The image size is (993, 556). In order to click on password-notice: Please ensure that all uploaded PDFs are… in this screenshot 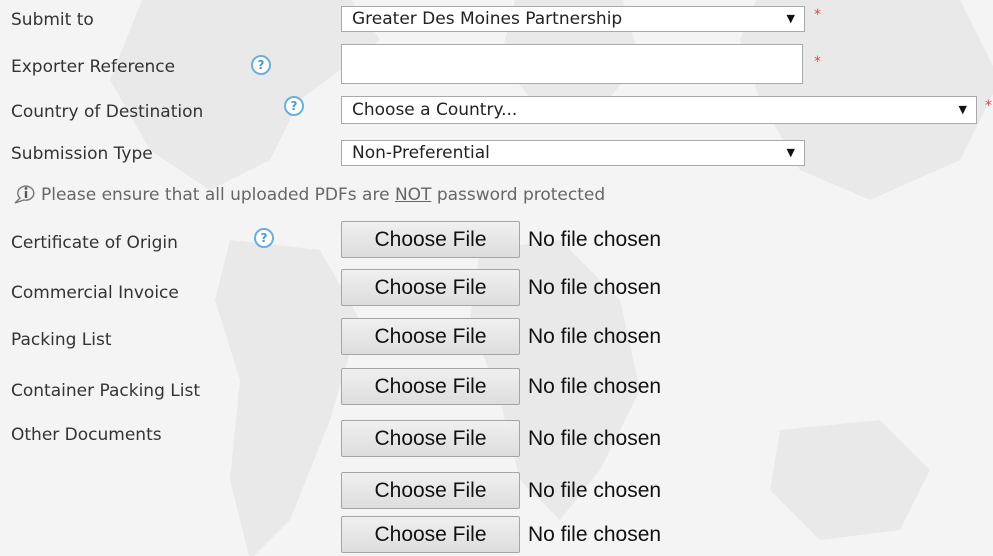, I will do `click(323, 195)`.